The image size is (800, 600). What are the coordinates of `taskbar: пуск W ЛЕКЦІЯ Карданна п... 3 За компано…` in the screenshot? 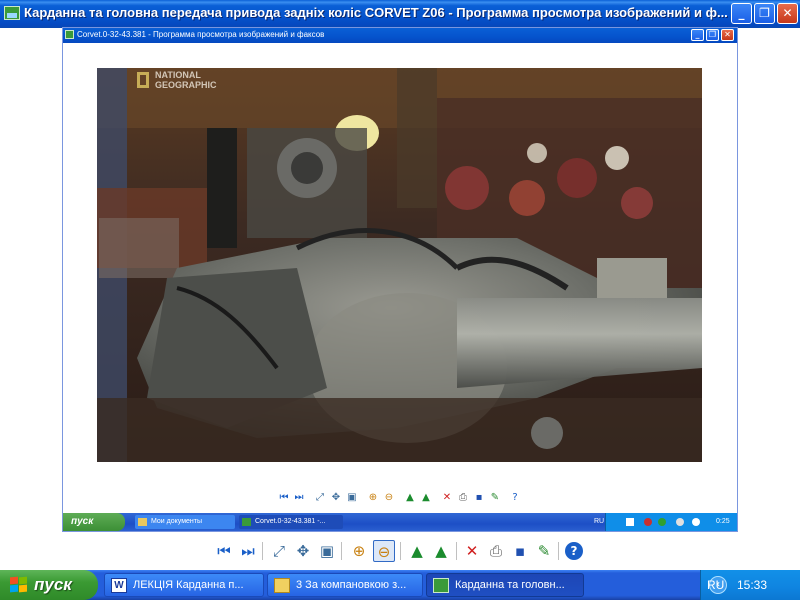 It's located at (400, 585).